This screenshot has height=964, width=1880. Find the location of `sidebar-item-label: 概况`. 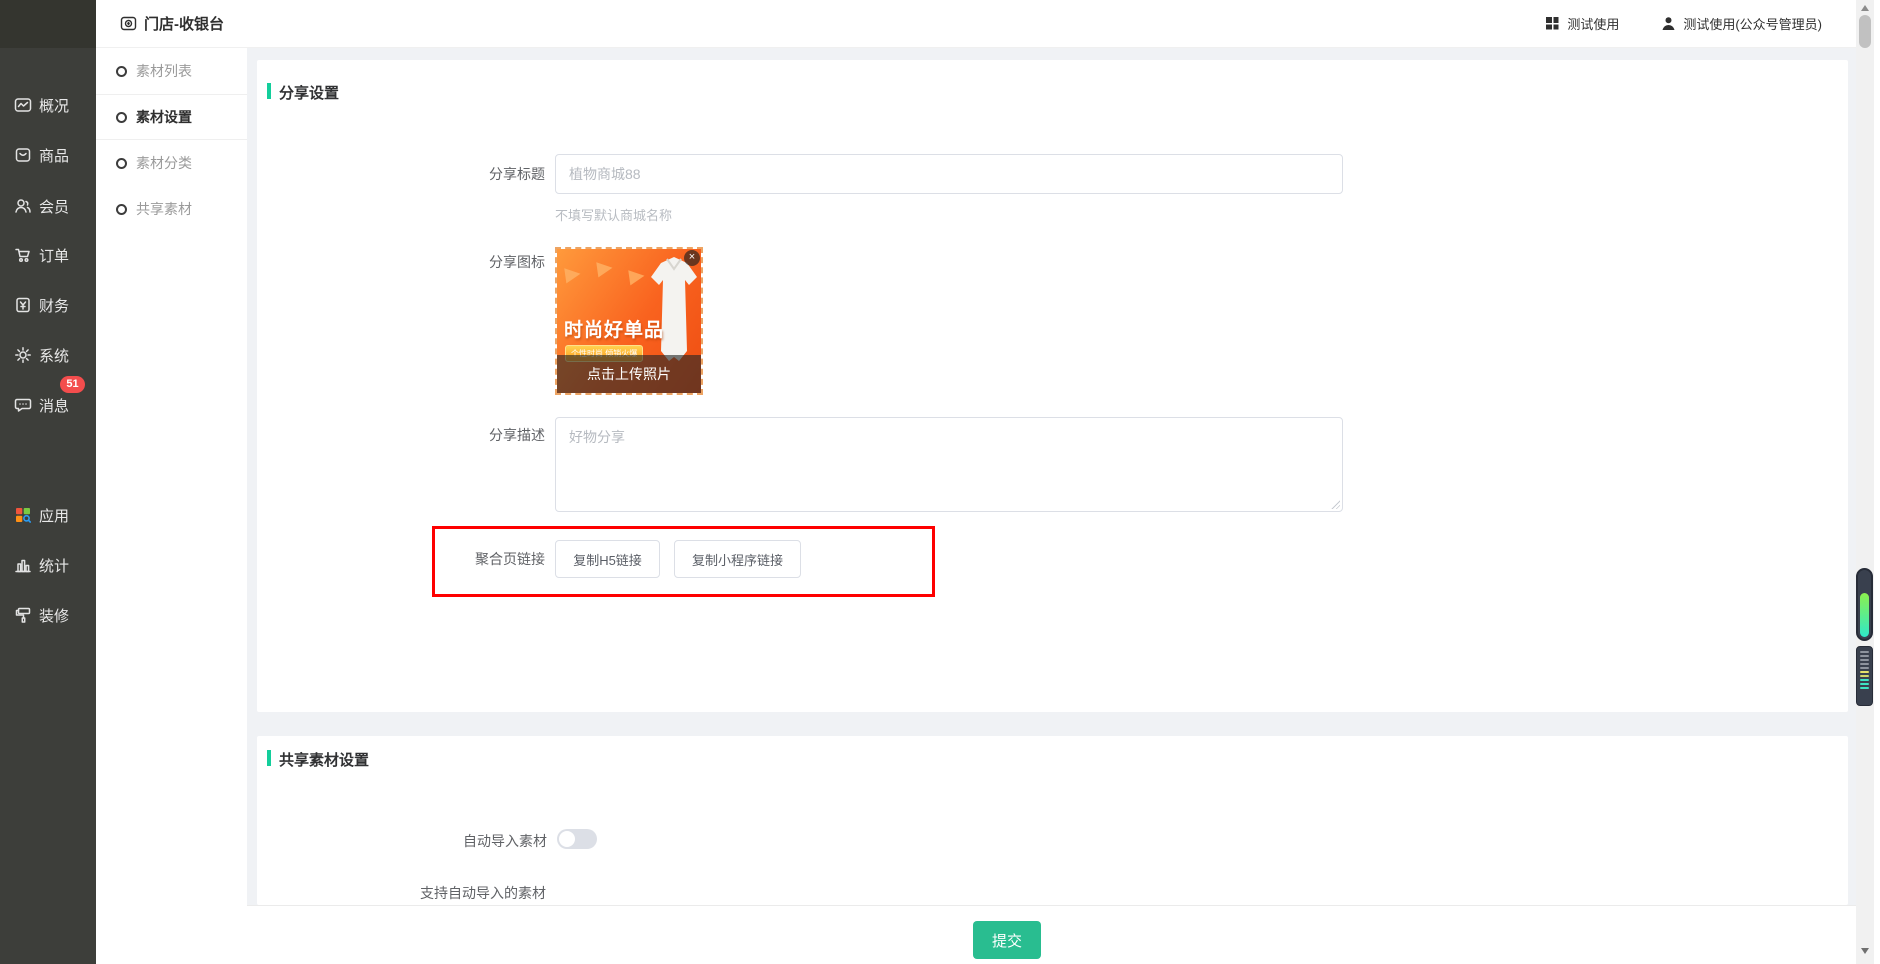

sidebar-item-label: 概况 is located at coordinates (54, 106).